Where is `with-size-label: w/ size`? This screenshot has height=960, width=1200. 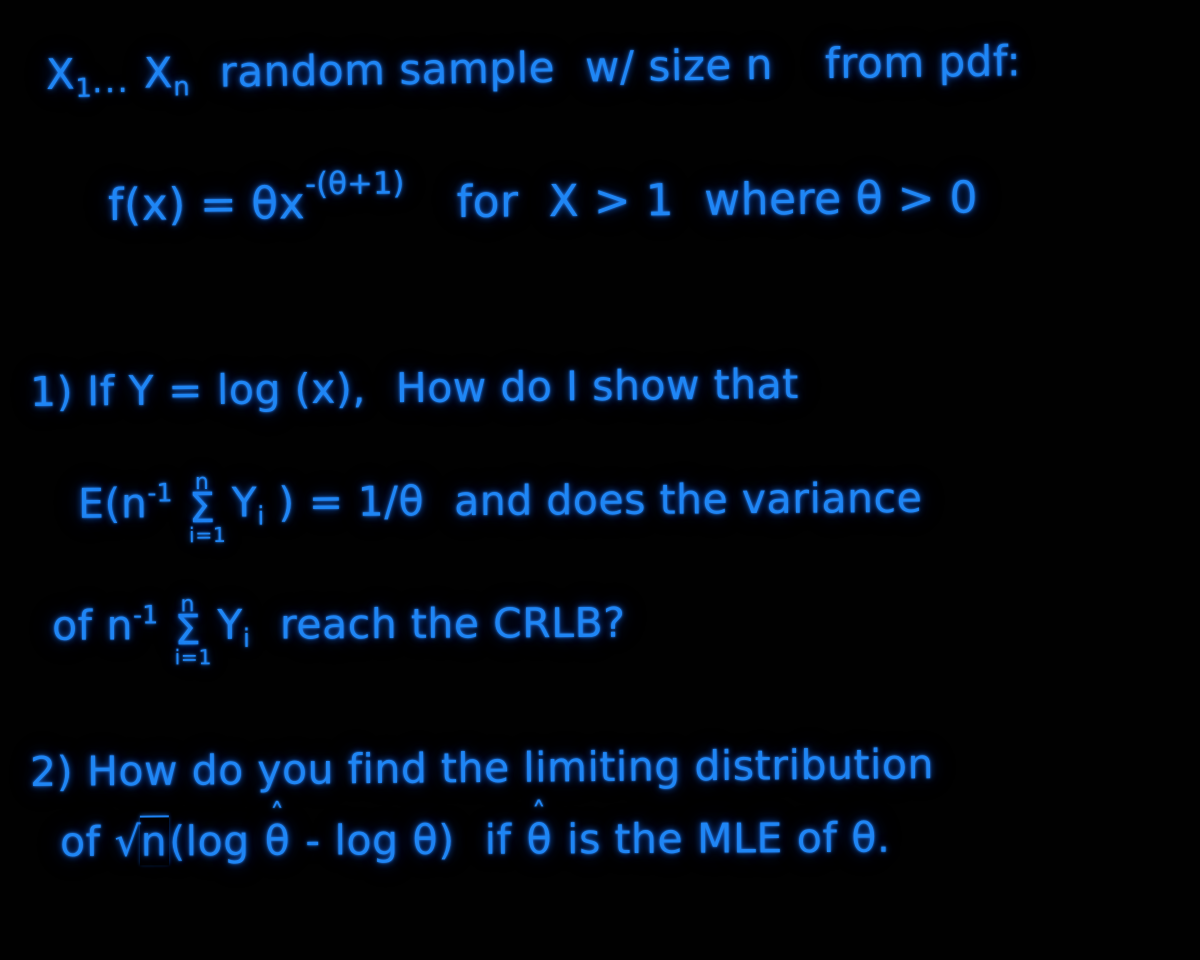
with-size-label: w/ size is located at coordinates (658, 66).